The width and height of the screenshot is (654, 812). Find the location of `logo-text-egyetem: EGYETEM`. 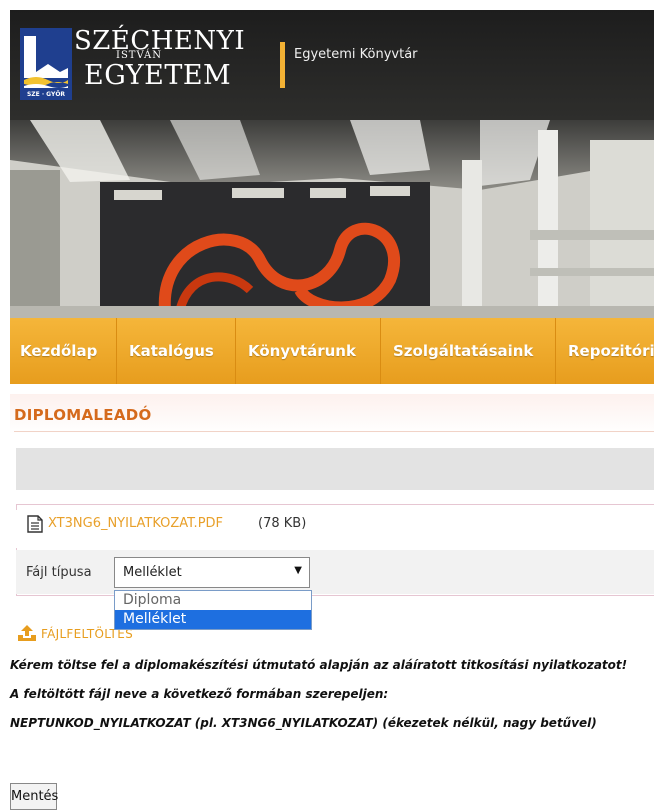

logo-text-egyetem: EGYETEM is located at coordinates (158, 75).